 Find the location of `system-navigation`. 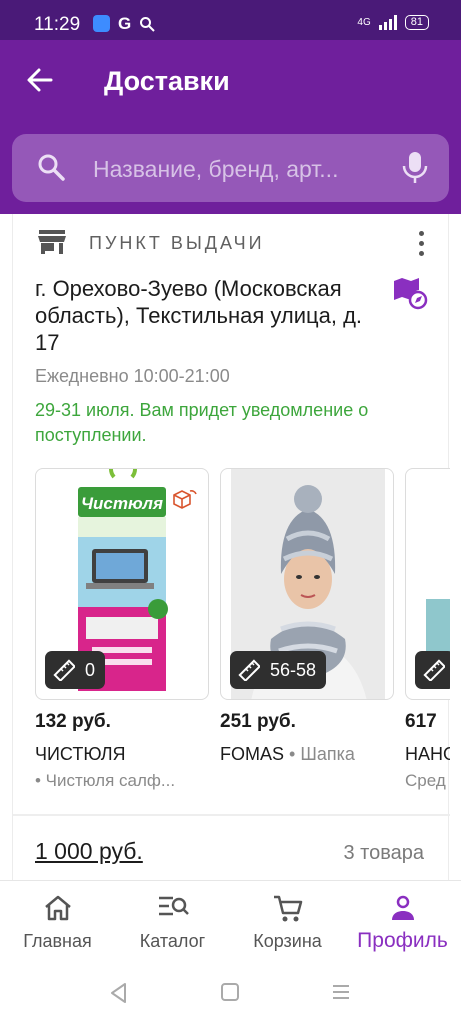

system-navigation is located at coordinates (230, 994).